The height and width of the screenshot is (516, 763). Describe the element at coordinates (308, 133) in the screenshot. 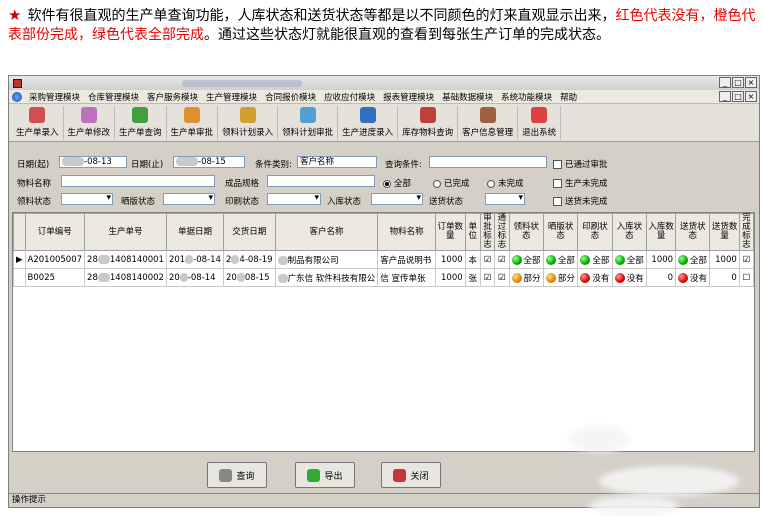

I see `toolbar-label: 领料计划审批` at that location.